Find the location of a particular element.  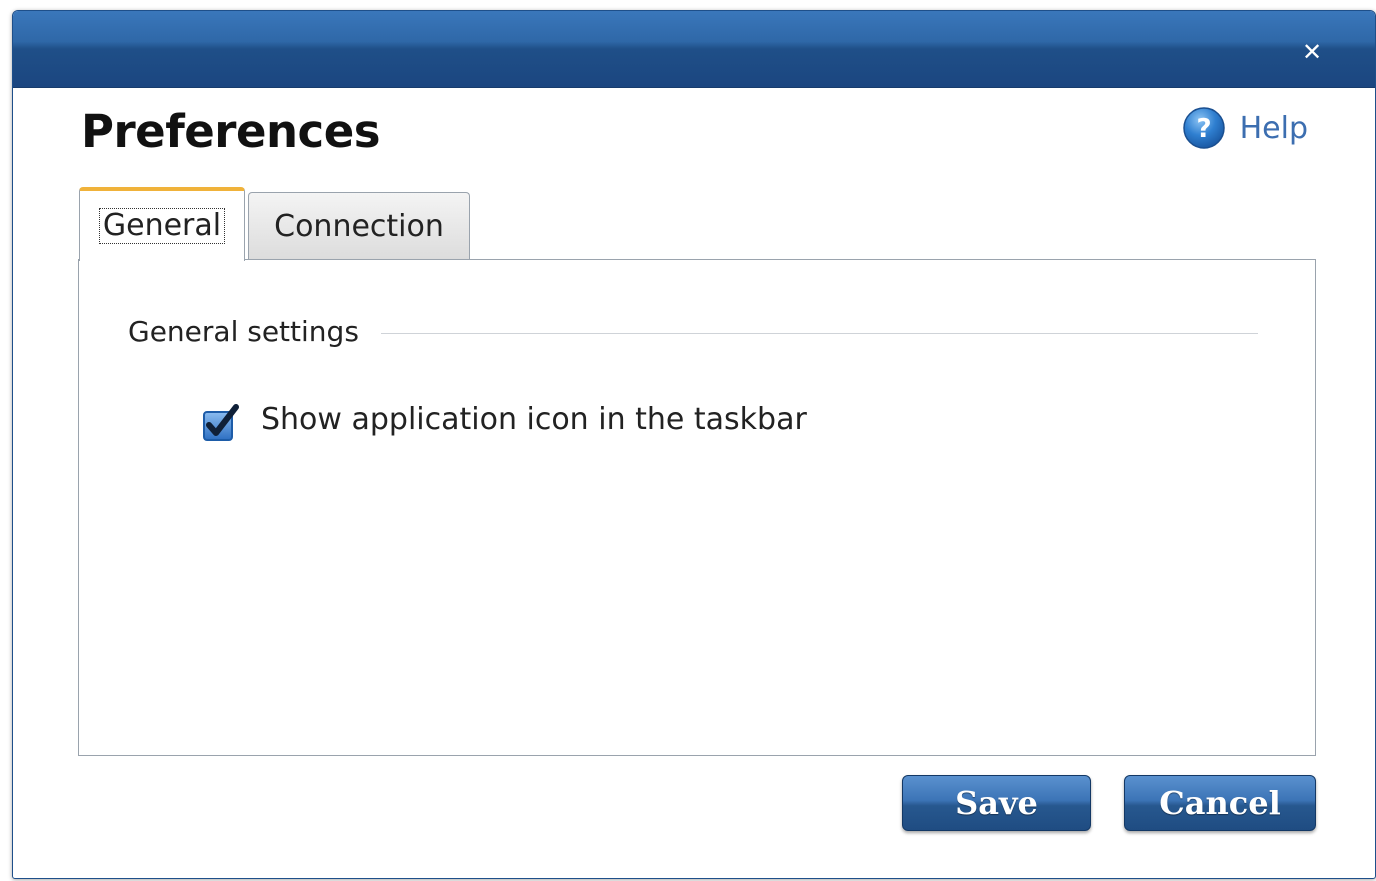

help-label: Help is located at coordinates (1273, 128).